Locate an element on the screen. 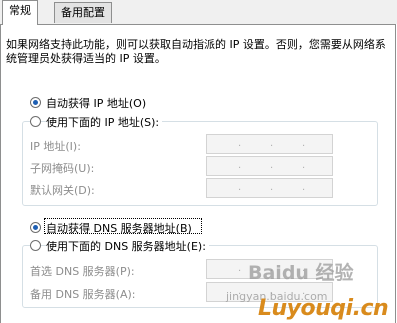 The width and height of the screenshot is (397, 323). preferred-dns-label: 首选 DNS 服务器(P): is located at coordinates (82, 271).